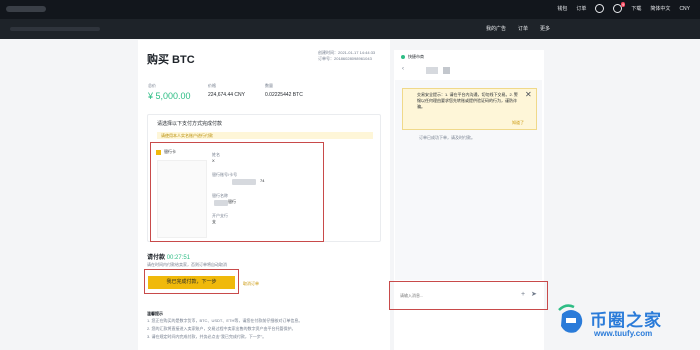 This screenshot has height=350, width=700. I want to click on chat-header: 快捷市商, so click(412, 57).